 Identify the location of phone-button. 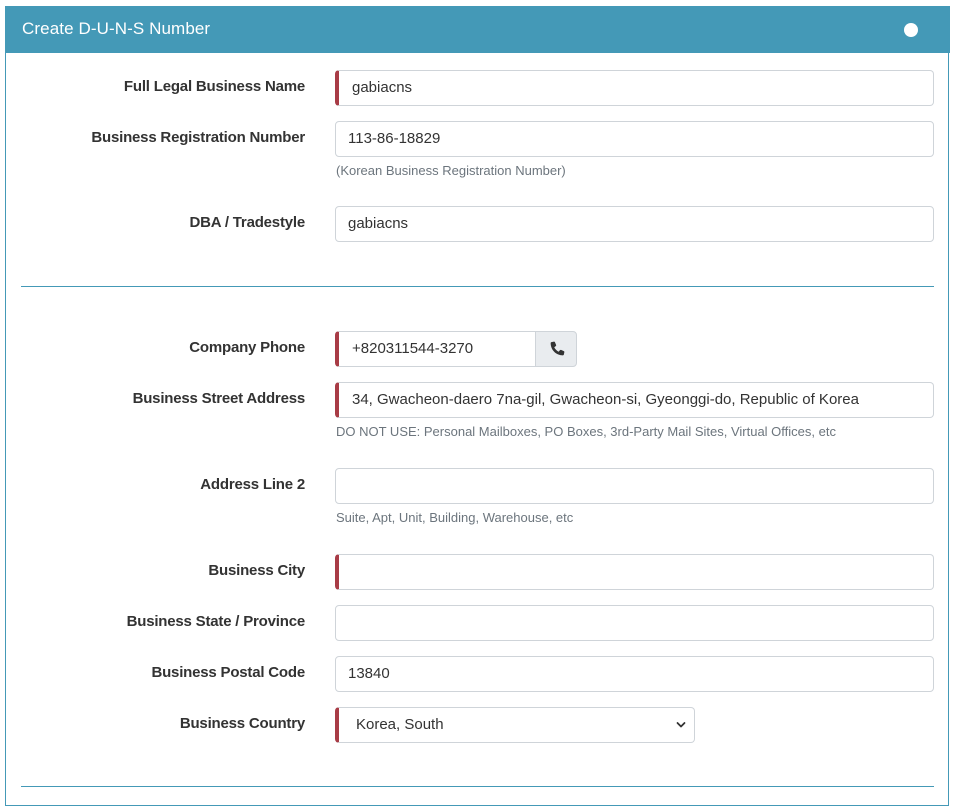
(556, 349).